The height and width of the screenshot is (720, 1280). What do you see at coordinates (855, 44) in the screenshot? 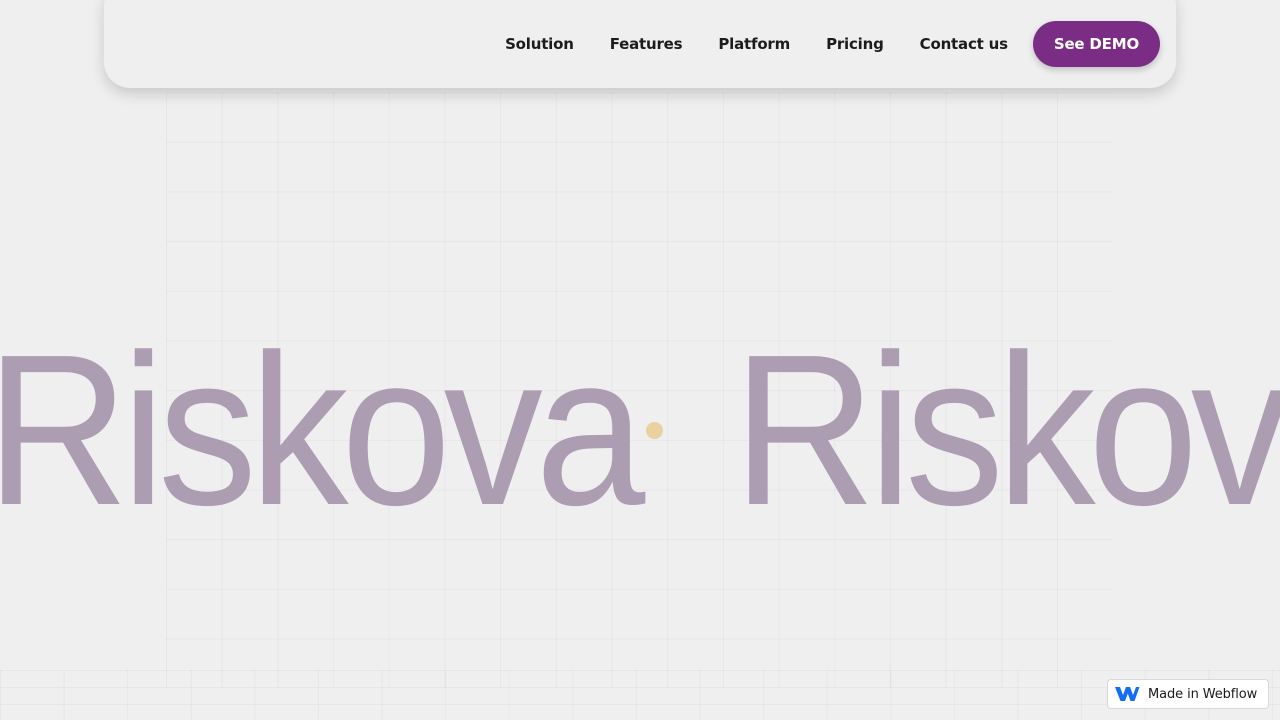
I see `nav-link-pricing: Pricing` at bounding box center [855, 44].